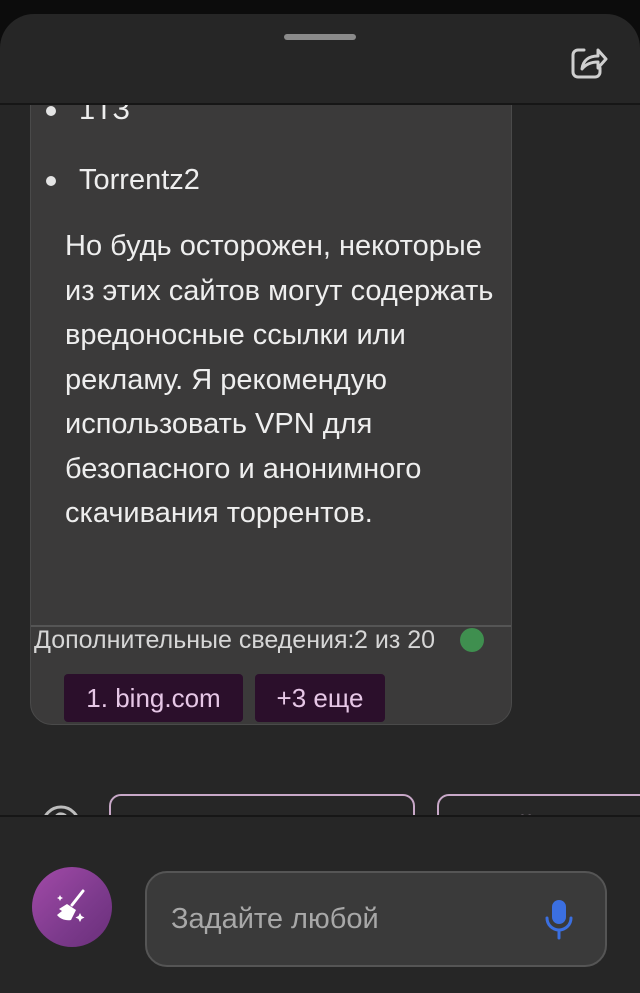 The width and height of the screenshot is (640, 993). Describe the element at coordinates (87, 117) in the screenshot. I see `list-item: 1ТЗ` at that location.